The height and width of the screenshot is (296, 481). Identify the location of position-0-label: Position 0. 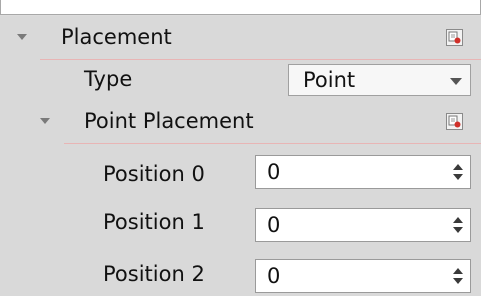
(154, 174).